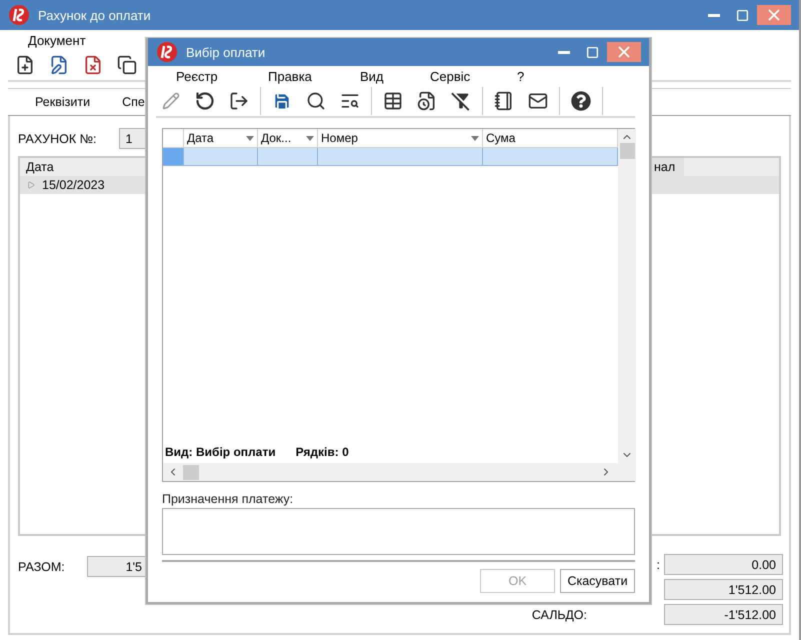 Image resolution: width=801 pixels, height=640 pixels. What do you see at coordinates (82, 40) in the screenshot?
I see `menu-item: Документ` at bounding box center [82, 40].